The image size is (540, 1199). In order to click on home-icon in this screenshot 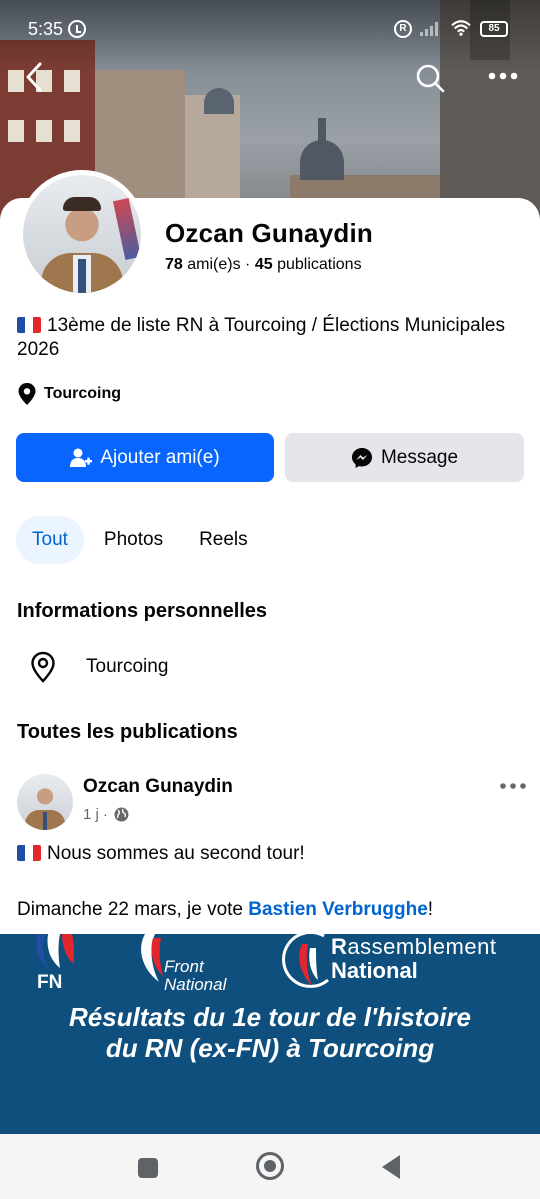, I will do `click(270, 1166)`.